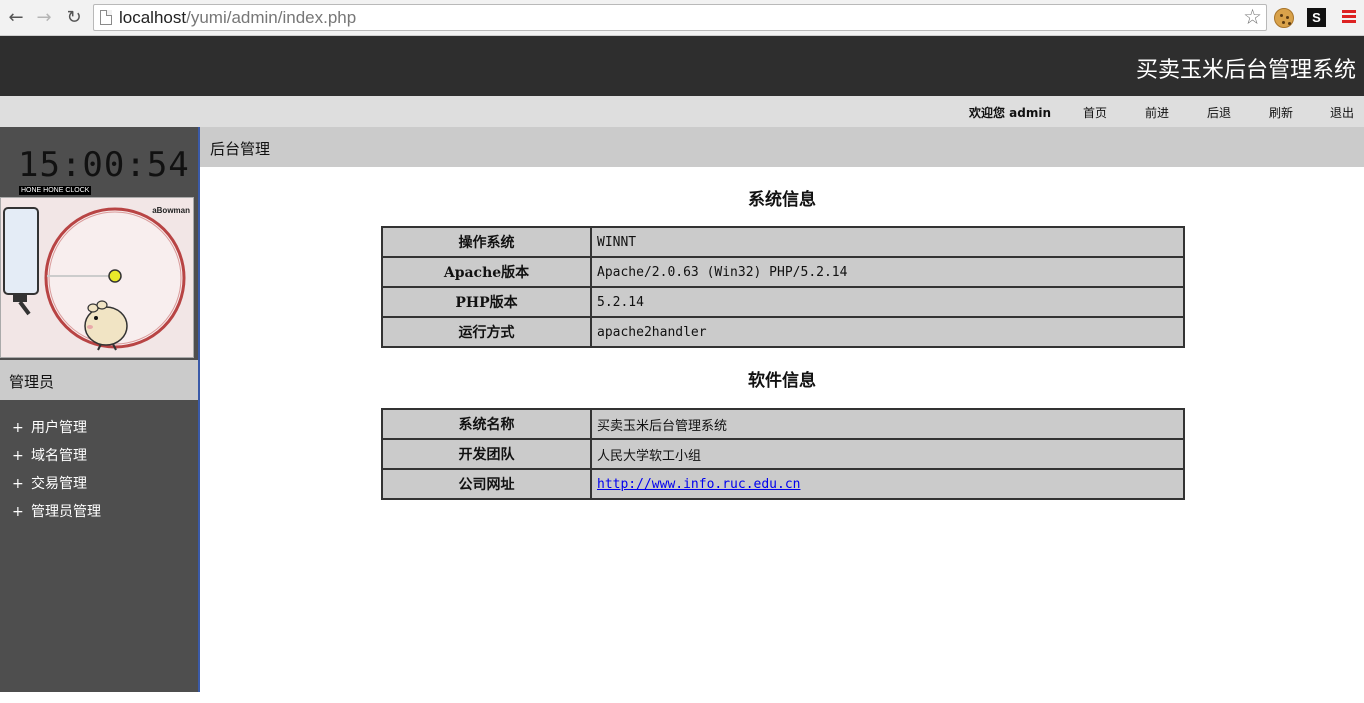  What do you see at coordinates (486, 454) in the screenshot?
I see `table-key: 开发团队` at bounding box center [486, 454].